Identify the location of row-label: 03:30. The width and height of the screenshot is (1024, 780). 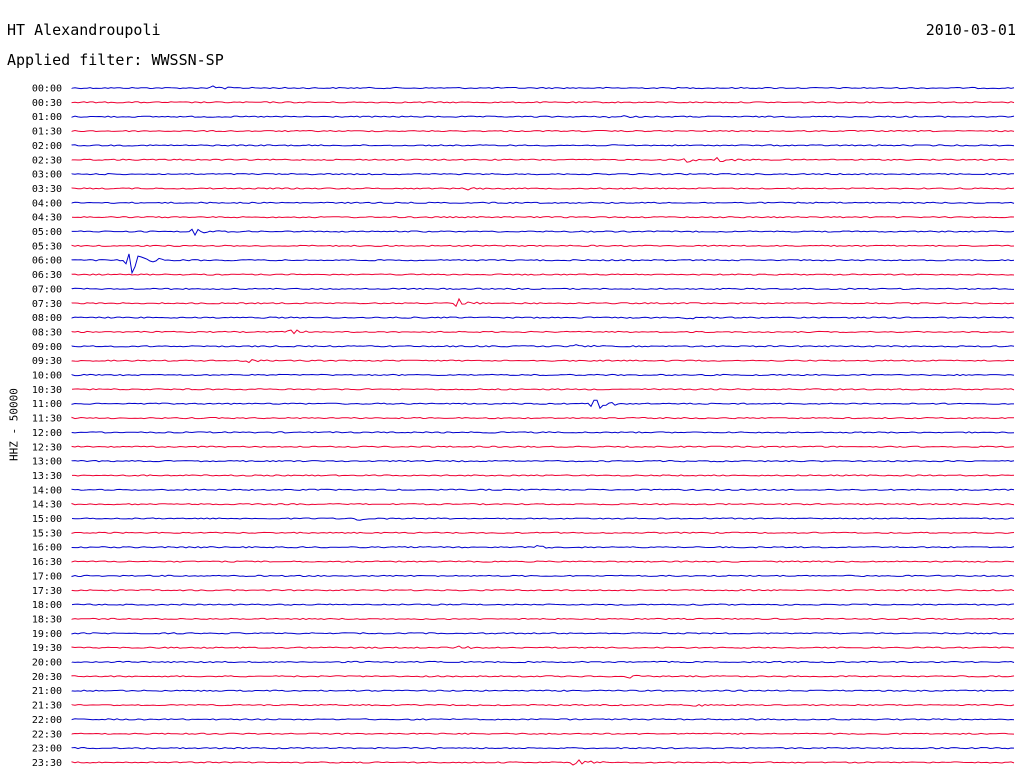
(47, 189).